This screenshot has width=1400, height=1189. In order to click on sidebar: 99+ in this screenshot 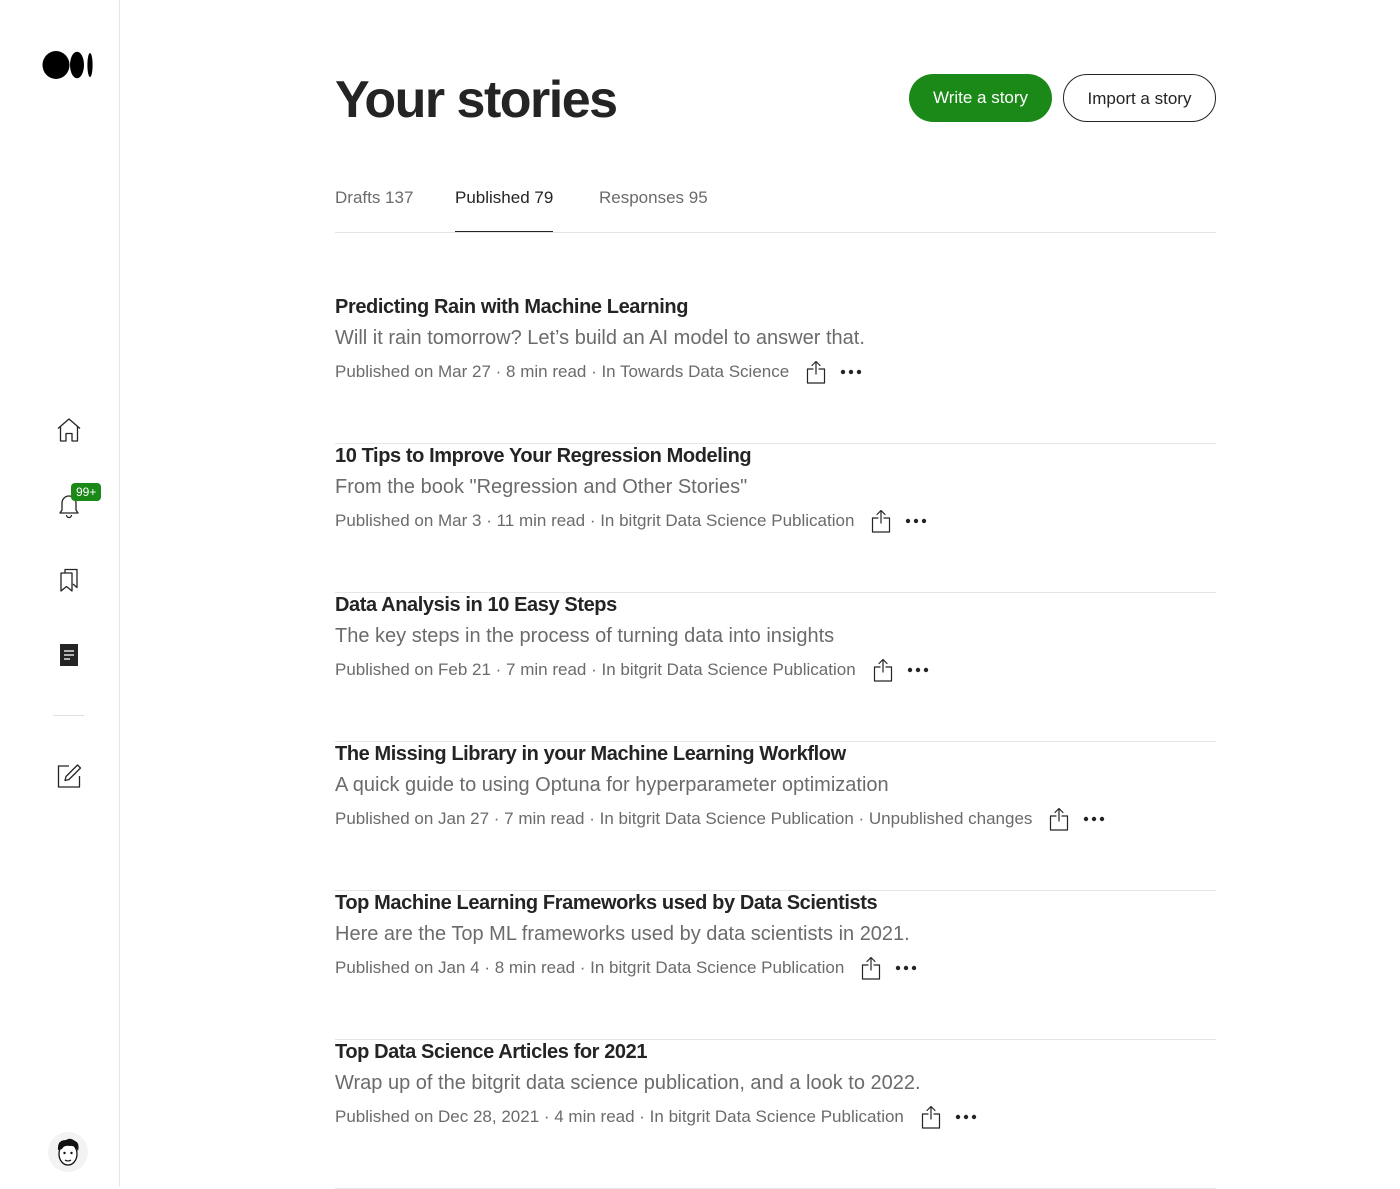, I will do `click(60, 593)`.